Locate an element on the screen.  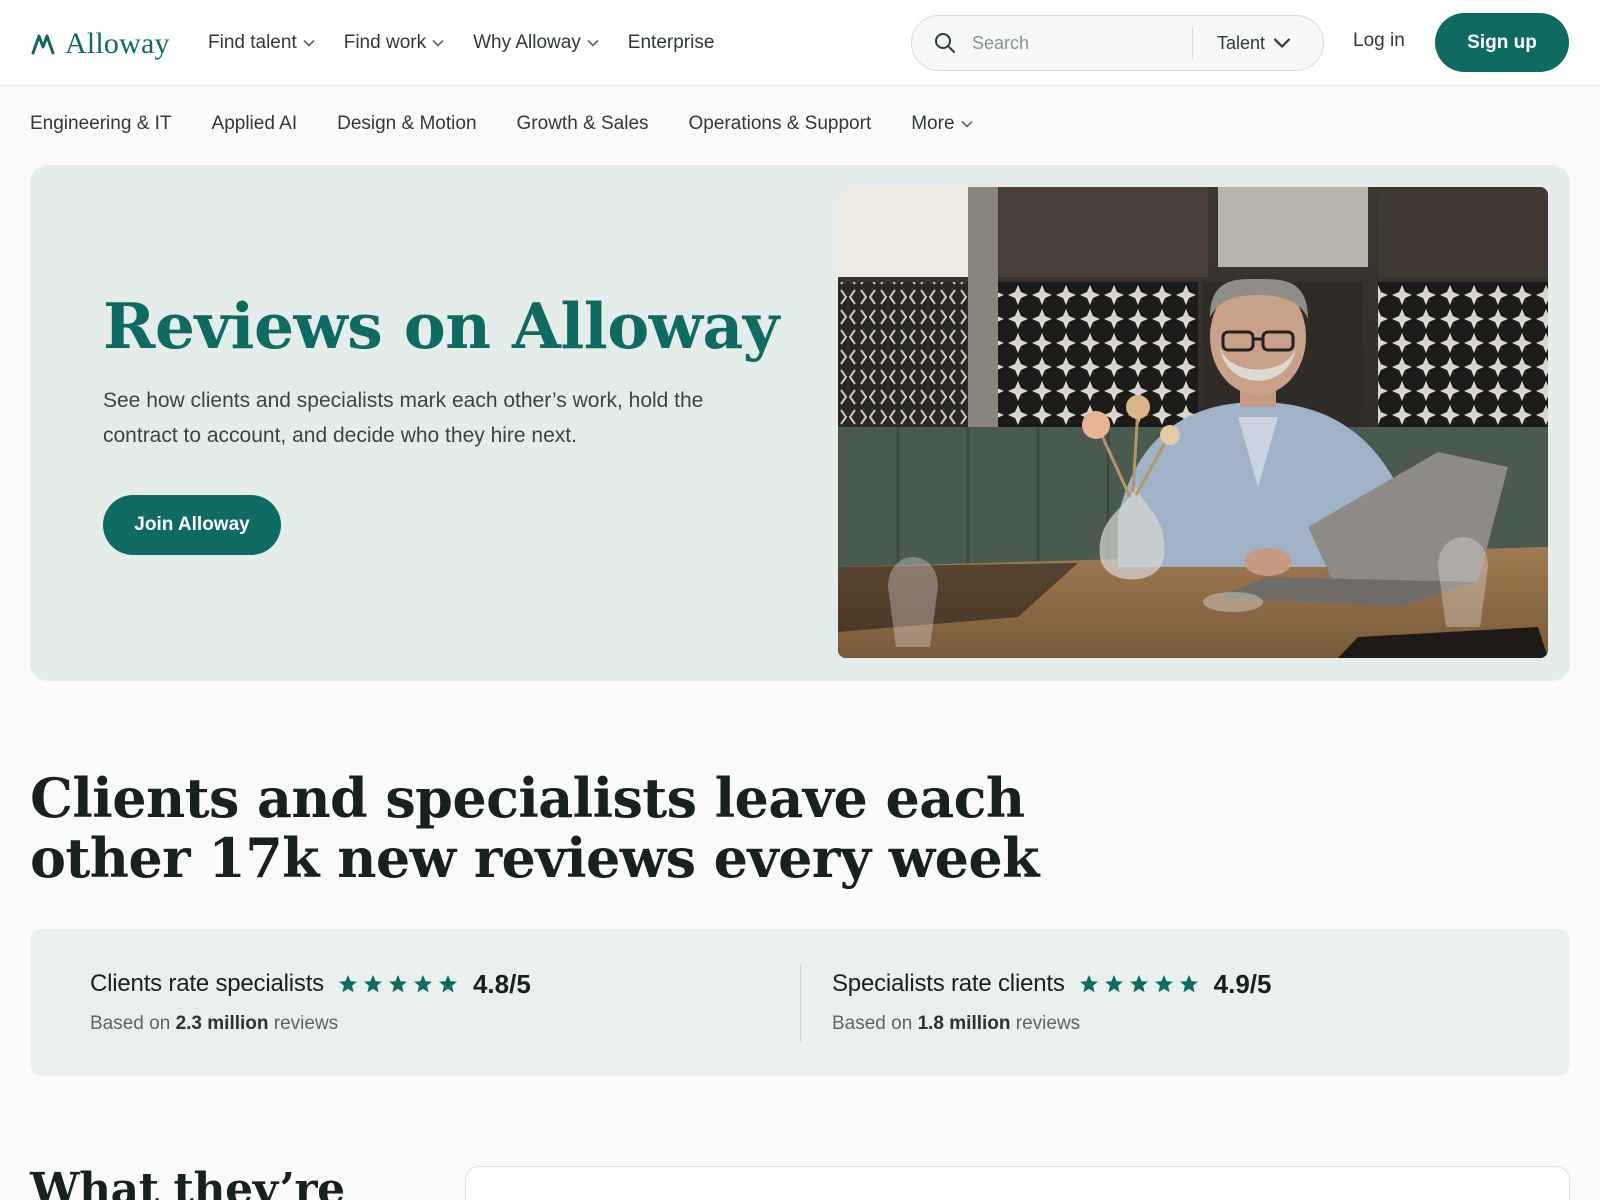
nav-find-talent: Find talent is located at coordinates (261, 43).